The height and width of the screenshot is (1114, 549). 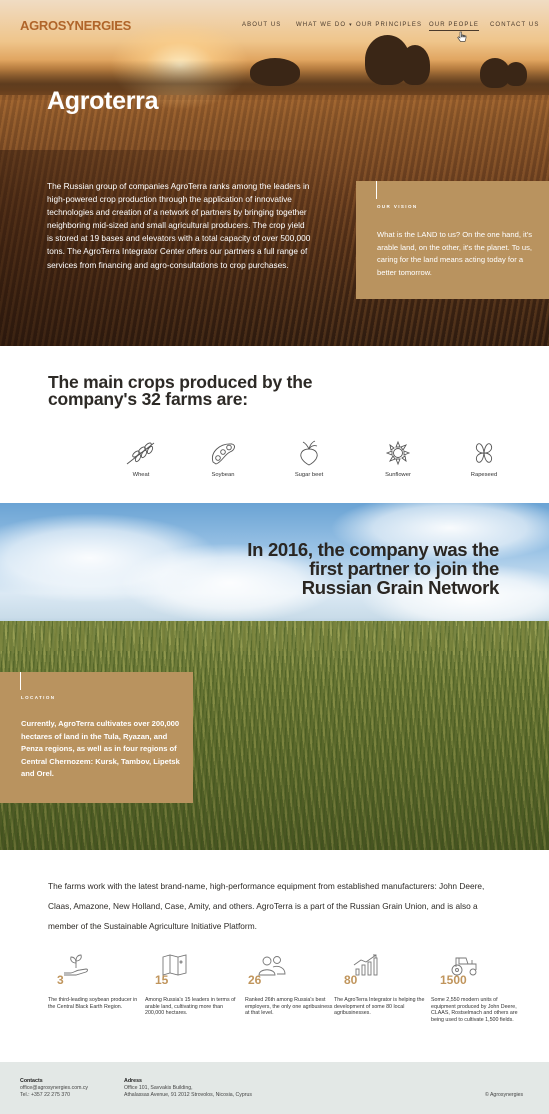 I want to click on crop-name: Rapeseed, so click(x=484, y=475).